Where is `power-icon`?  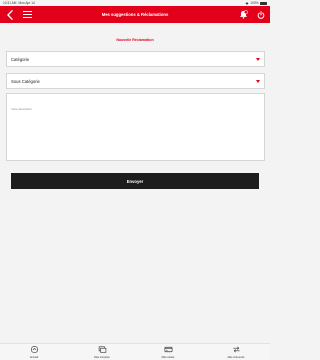
power-icon is located at coordinates (260, 14).